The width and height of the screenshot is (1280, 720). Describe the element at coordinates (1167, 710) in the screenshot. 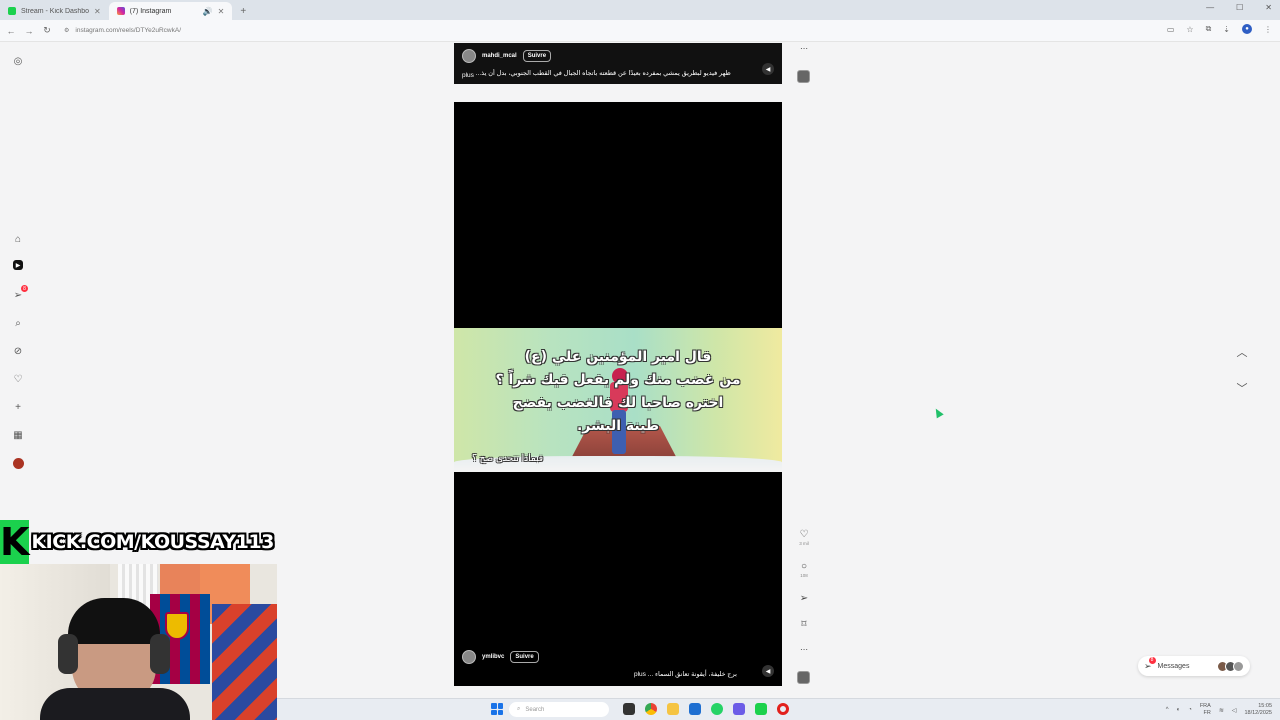

I see `chevron-up-icon: ^` at that location.